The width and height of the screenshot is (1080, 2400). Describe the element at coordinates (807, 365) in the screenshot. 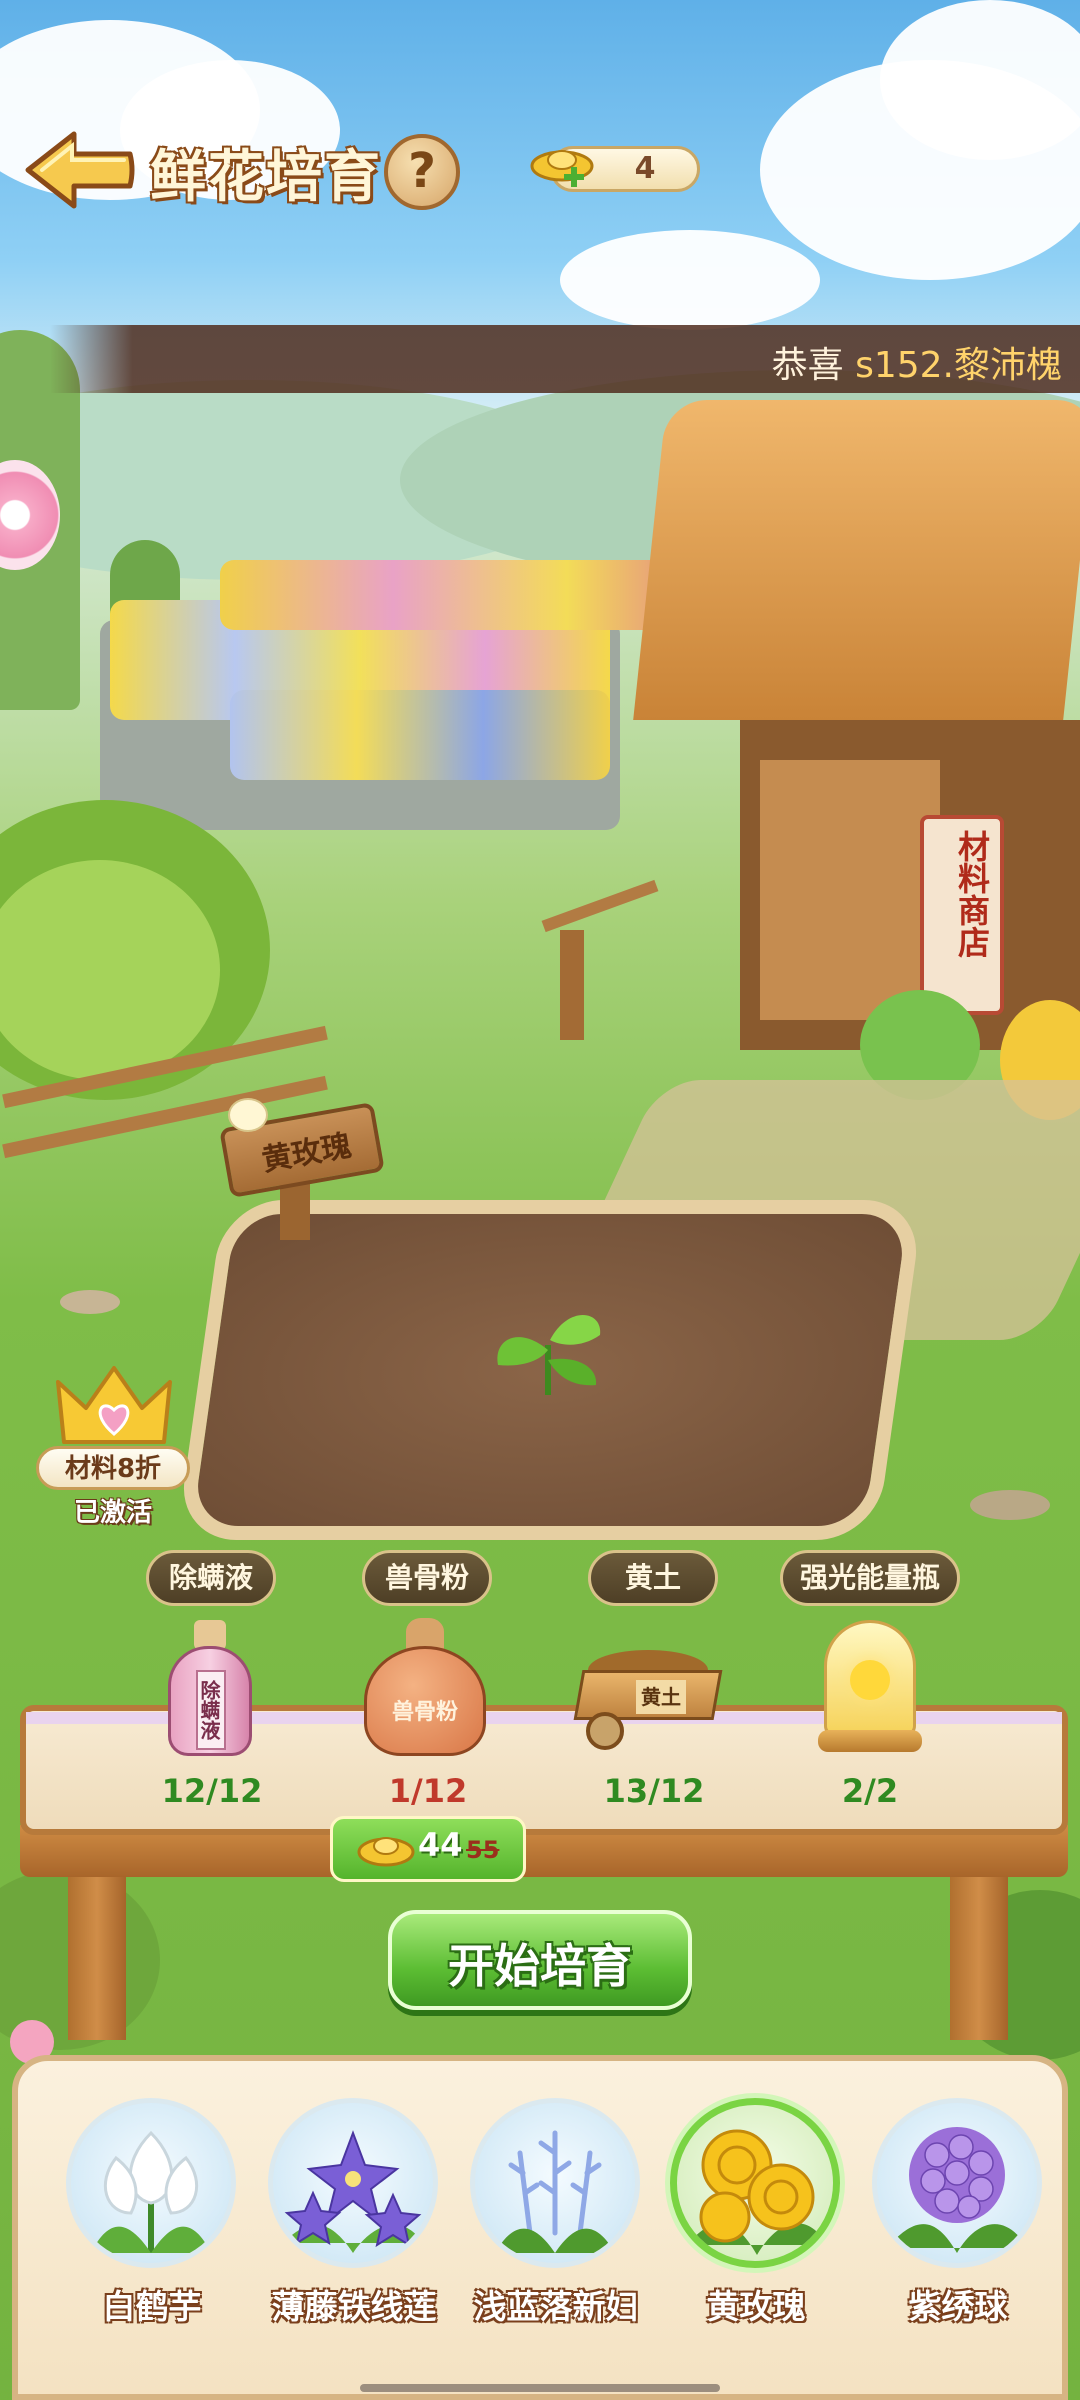

I see `announcement-prefix: 恭喜` at that location.